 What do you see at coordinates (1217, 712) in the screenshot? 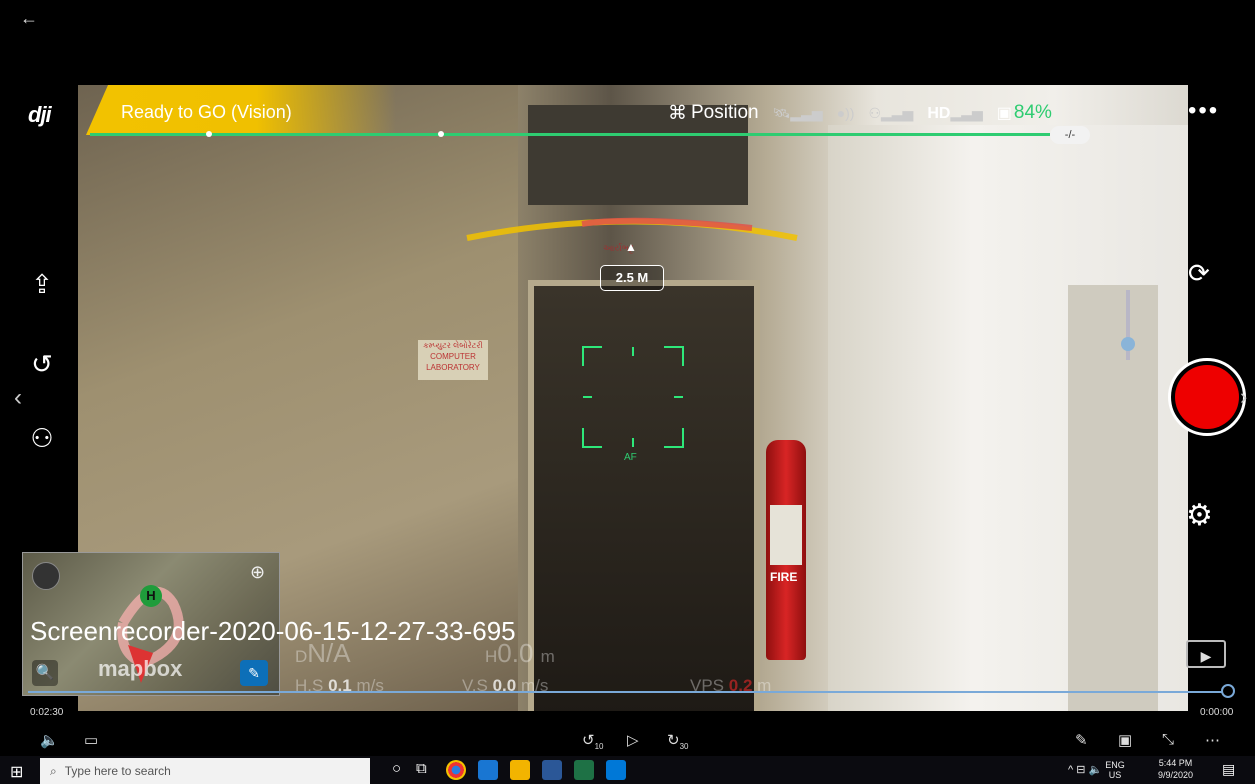
I see `time-remaining: 0:00:00` at bounding box center [1217, 712].